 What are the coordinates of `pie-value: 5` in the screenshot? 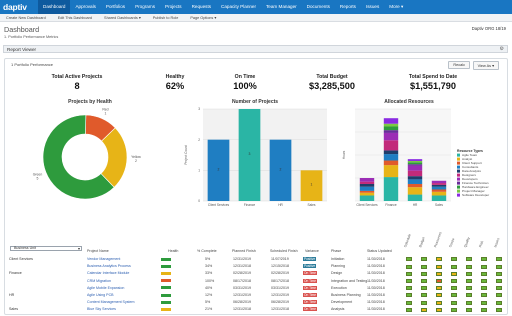 It's located at (38, 179).